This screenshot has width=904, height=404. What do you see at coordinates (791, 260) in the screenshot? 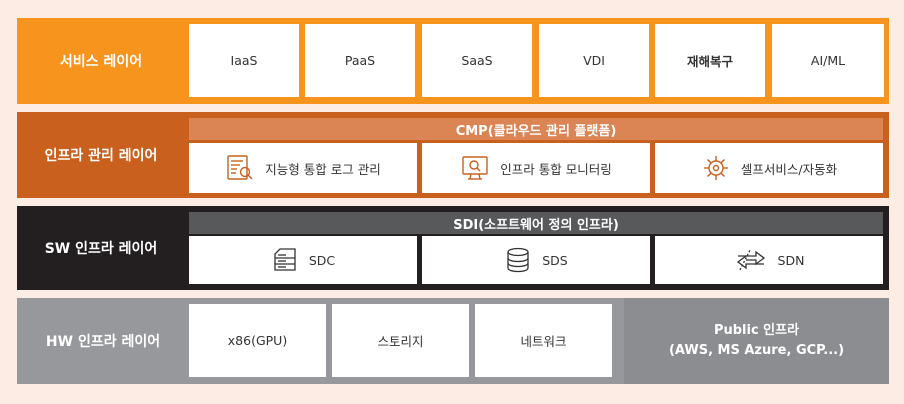
I see `sw-item-sdn-label: SDN` at bounding box center [791, 260].